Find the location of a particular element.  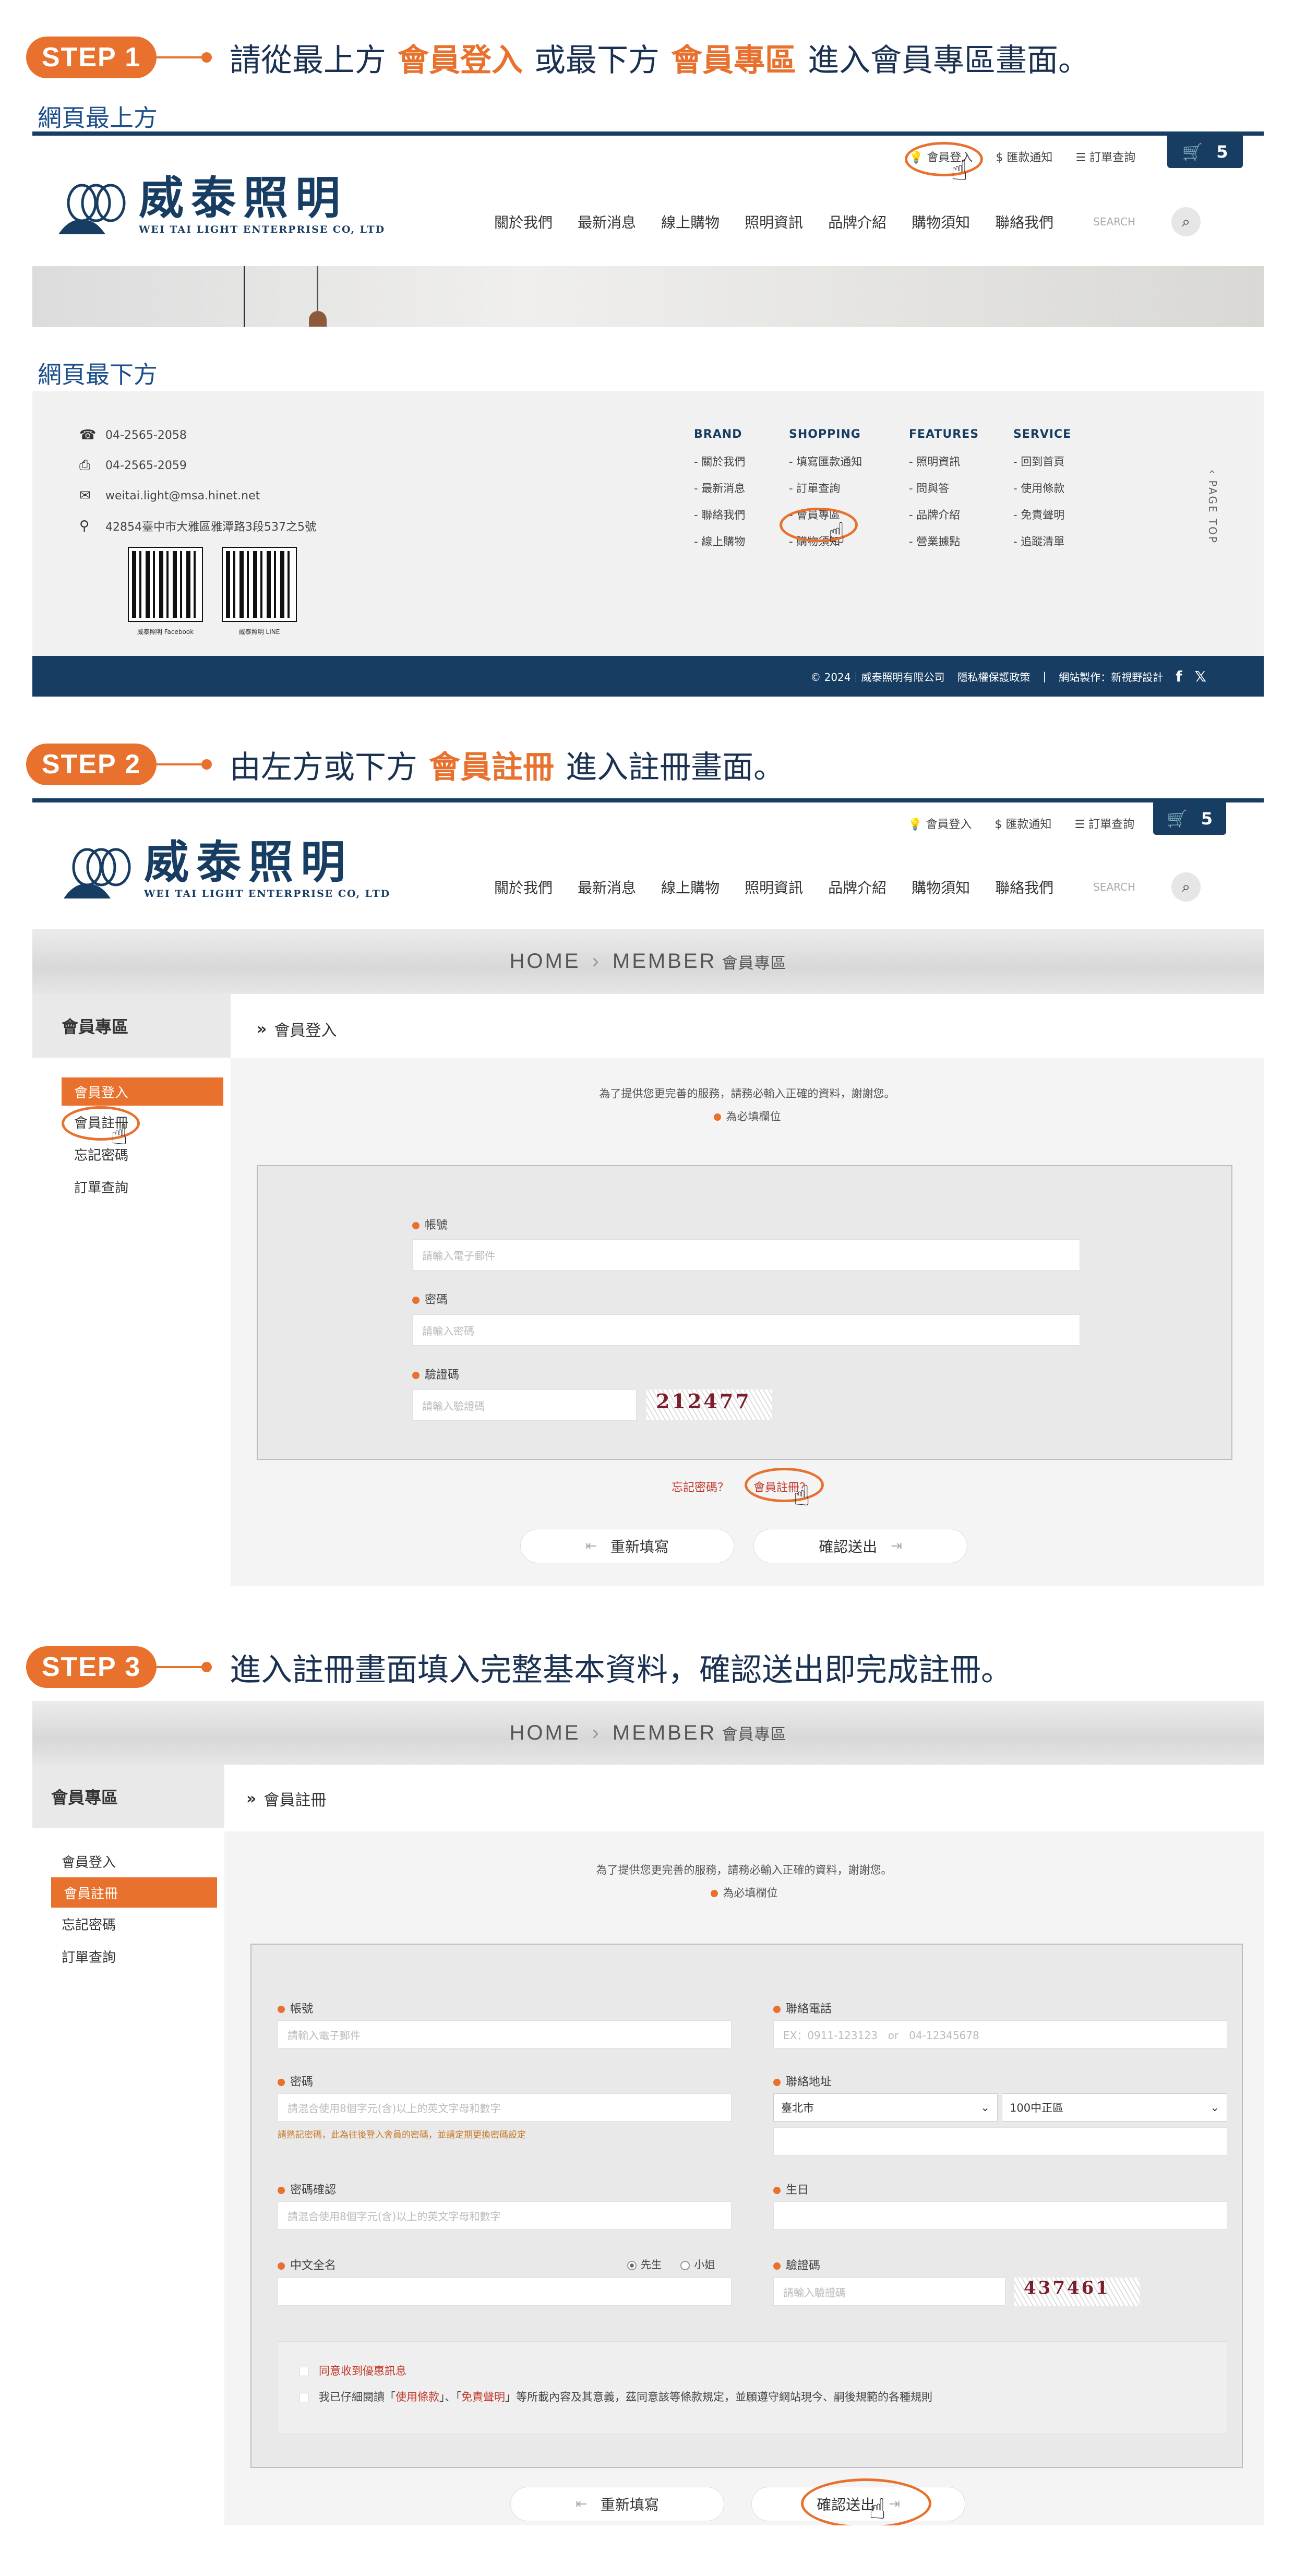

district-select: 100中正區 ⌄ is located at coordinates (1114, 2107).